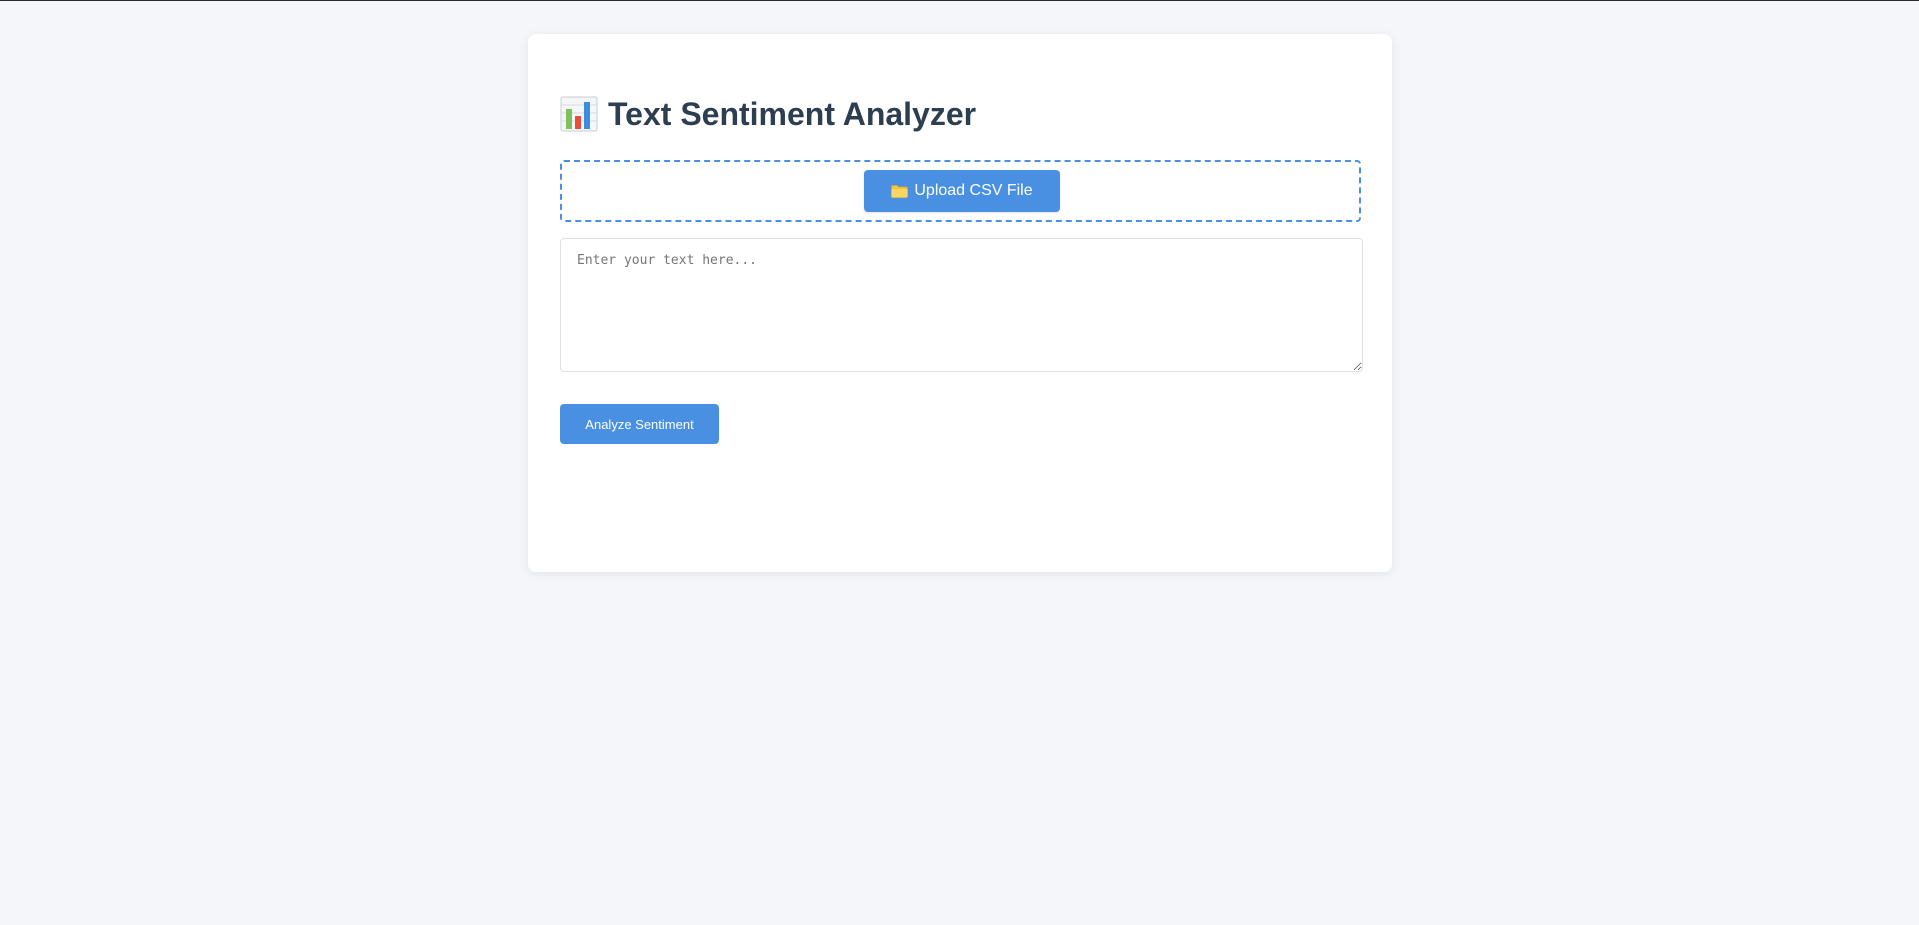 The height and width of the screenshot is (925, 1919). What do you see at coordinates (639, 424) in the screenshot?
I see `analyze-sentiment-button: Analyze Sentiment` at bounding box center [639, 424].